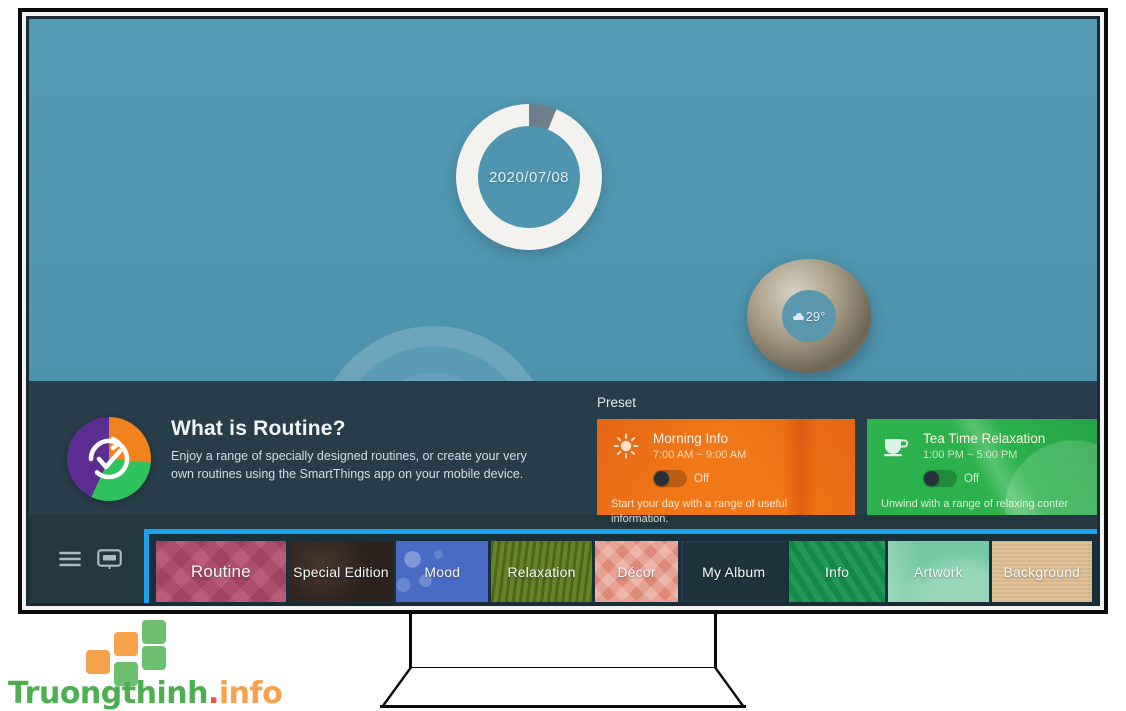 The width and height of the screenshot is (1126, 711). I want to click on tab-label: Décor, so click(636, 571).